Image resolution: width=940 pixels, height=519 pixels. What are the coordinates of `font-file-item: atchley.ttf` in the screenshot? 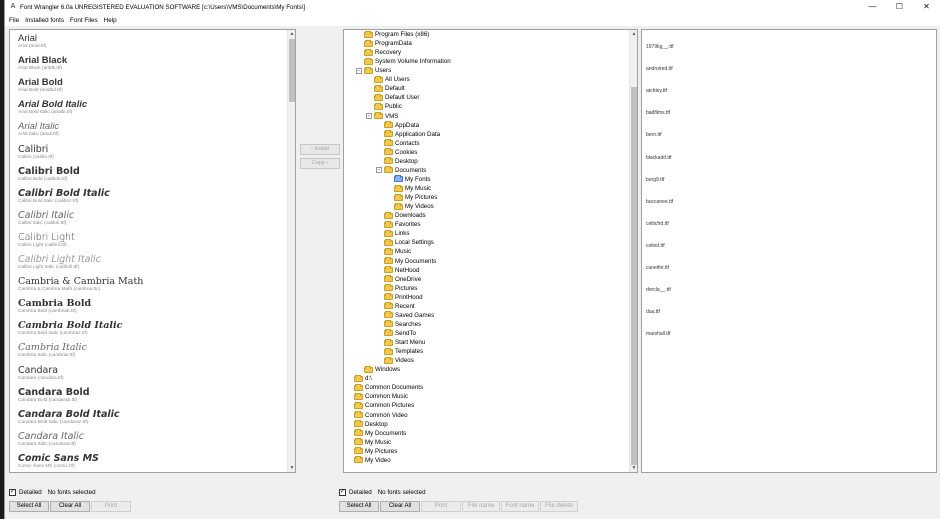 It's located at (656, 91).